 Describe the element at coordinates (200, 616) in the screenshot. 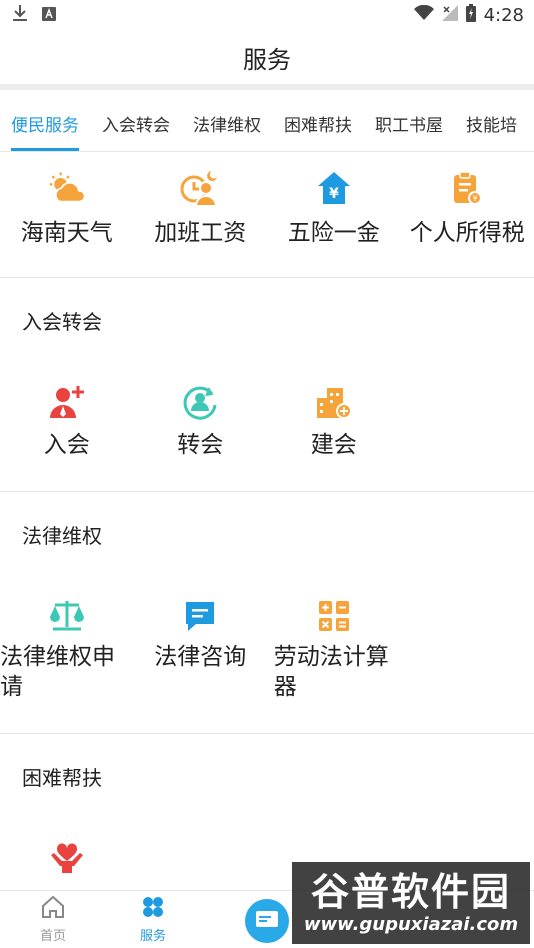

I see `chat-icon` at that location.